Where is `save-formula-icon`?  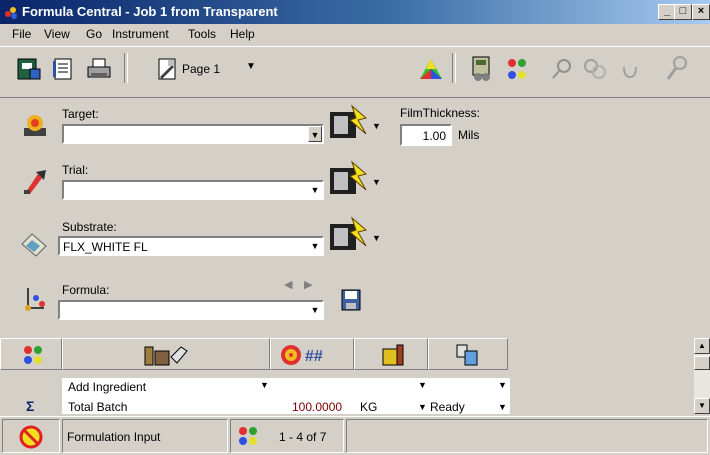 save-formula-icon is located at coordinates (351, 300).